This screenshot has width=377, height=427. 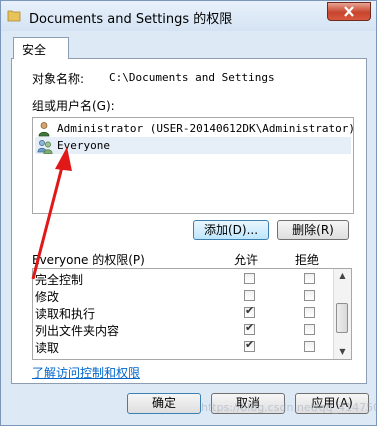 I want to click on remove-button: 删除(R), so click(x=313, y=230).